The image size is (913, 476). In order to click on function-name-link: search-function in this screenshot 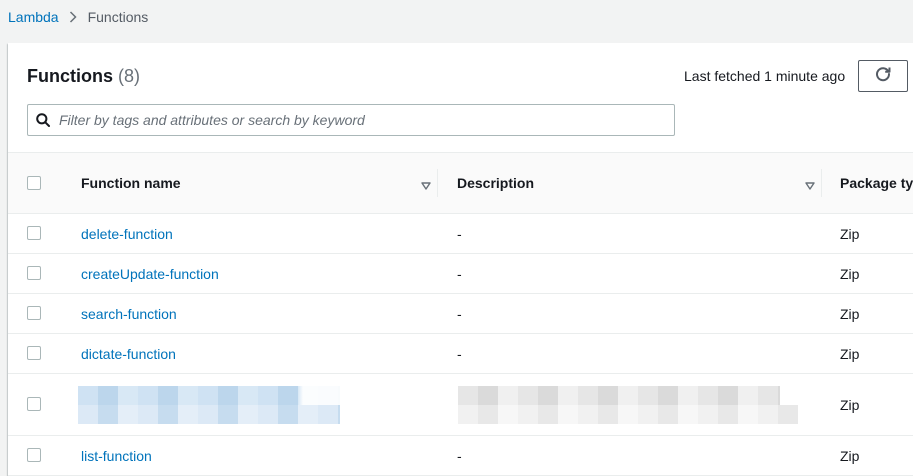, I will do `click(129, 314)`.